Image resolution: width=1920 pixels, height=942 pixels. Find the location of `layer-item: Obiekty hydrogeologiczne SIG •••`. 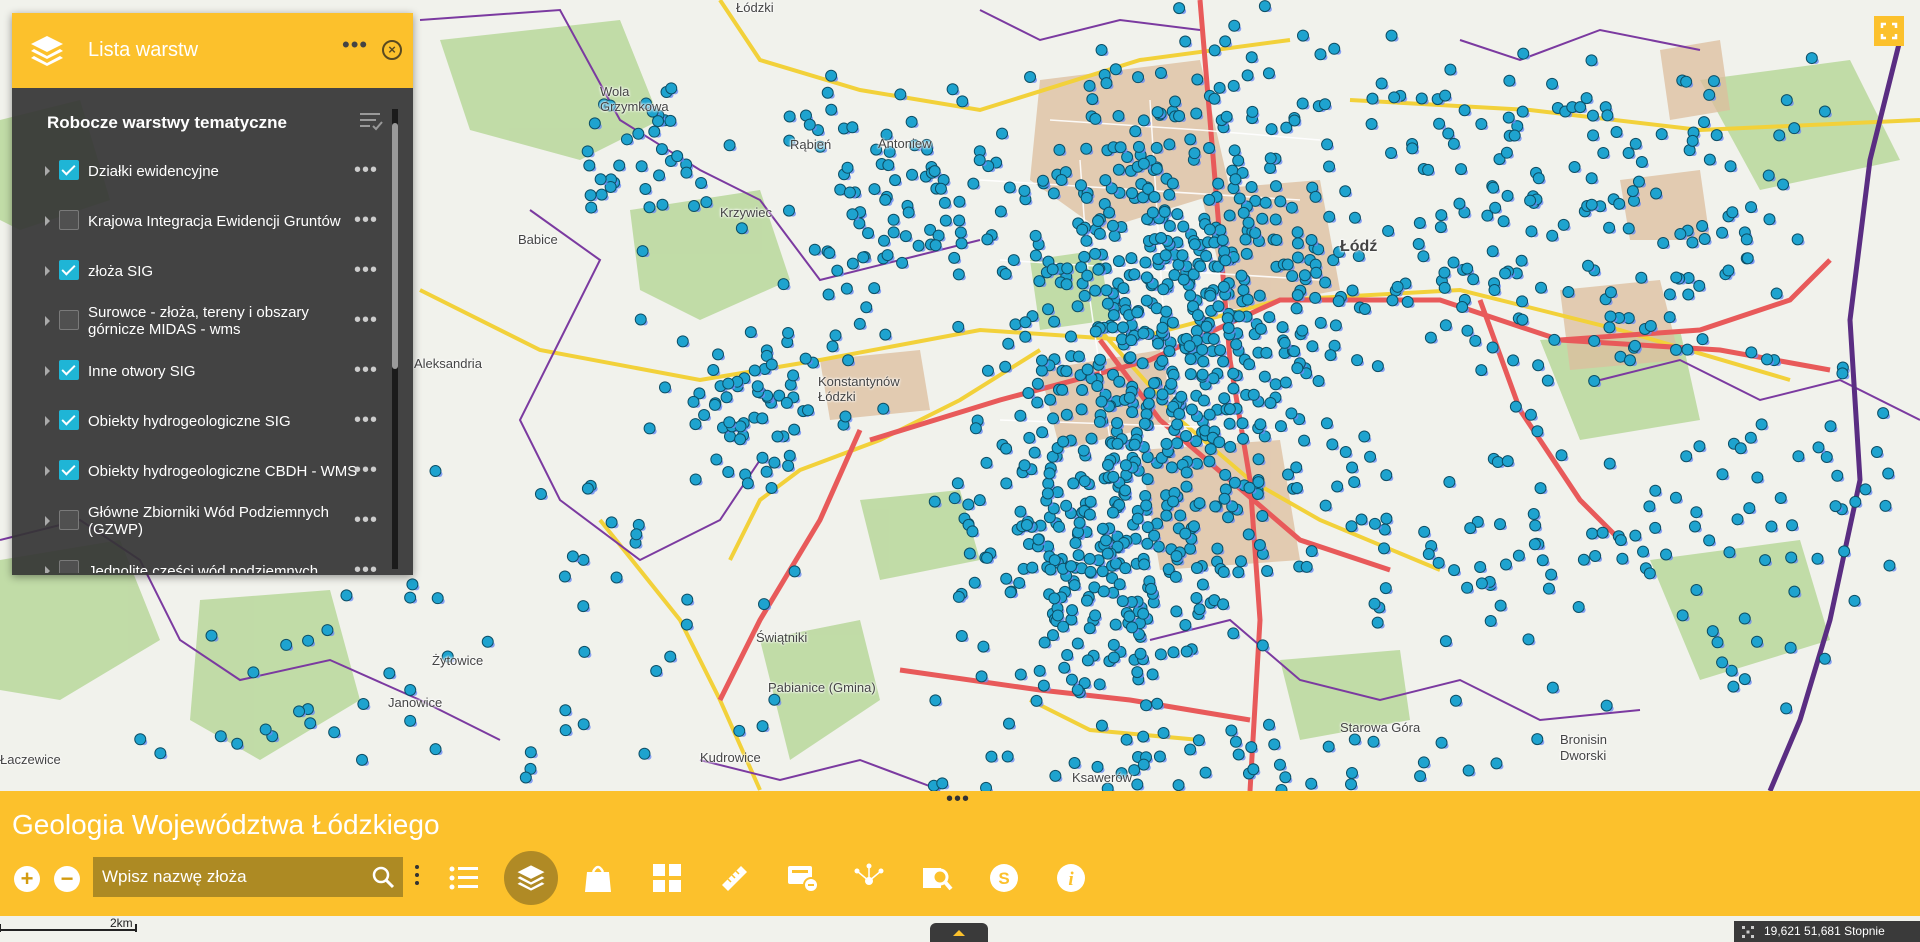

layer-item: Obiekty hydrogeologiczne SIG ••• is located at coordinates (202, 423).